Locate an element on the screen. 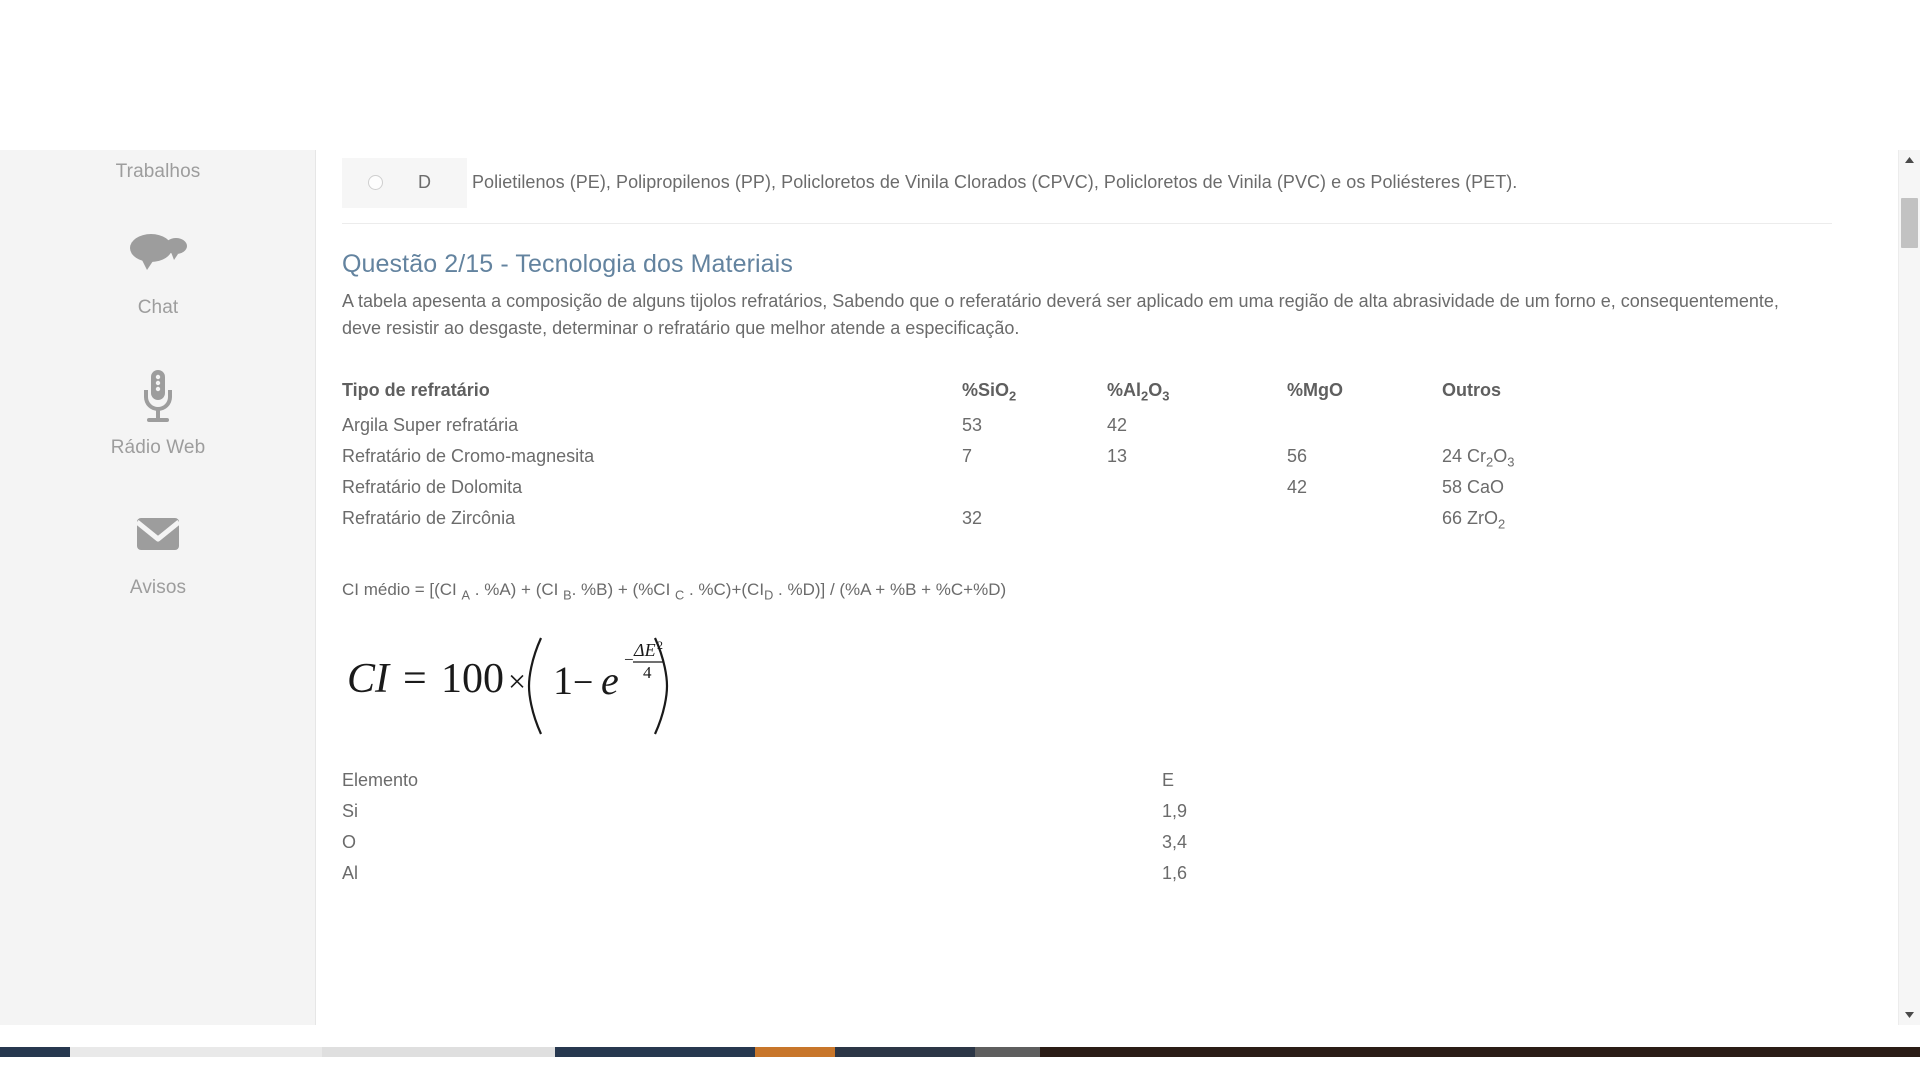  cell-al2o3: 13 is located at coordinates (1117, 456).